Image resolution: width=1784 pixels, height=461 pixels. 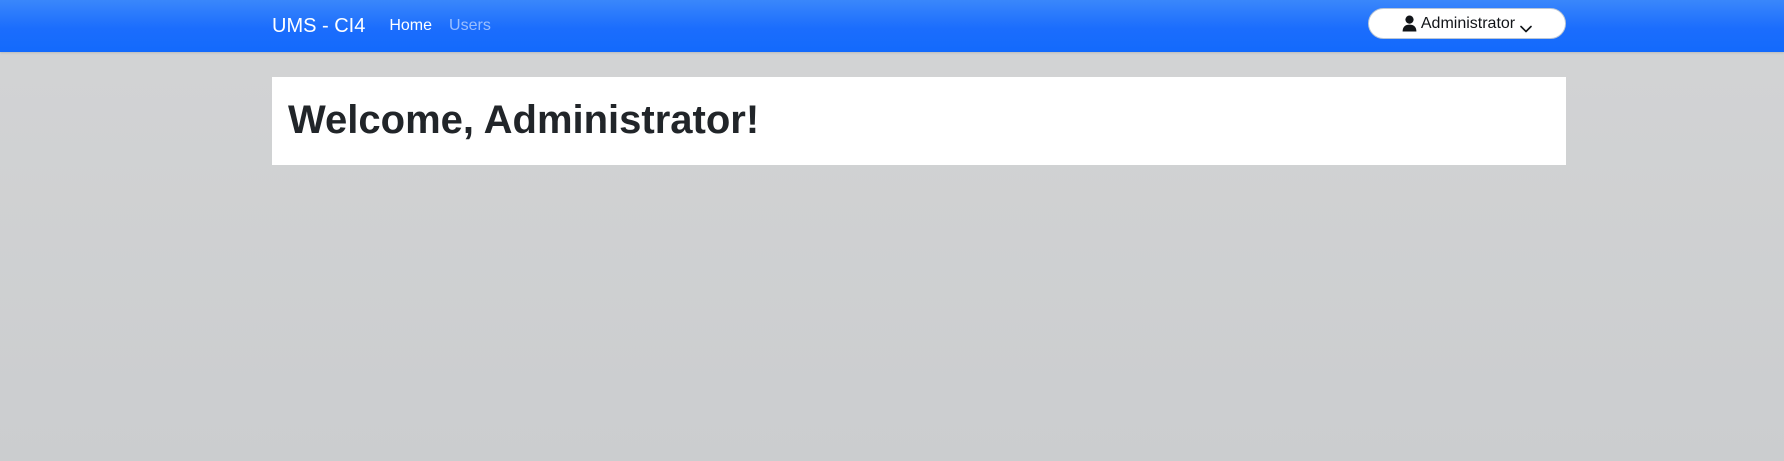 I want to click on welcome-card: Welcome, Administrator!, so click(x=919, y=121).